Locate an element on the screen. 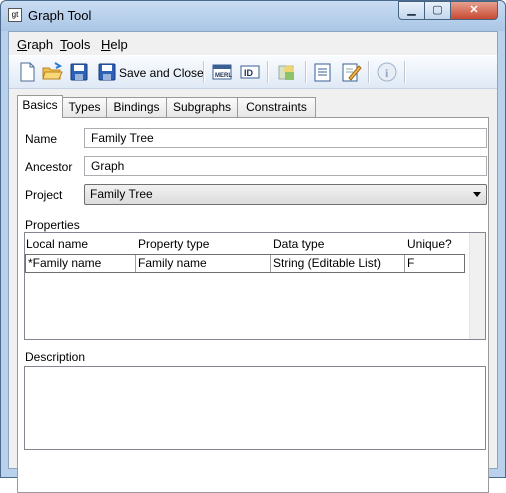 This screenshot has width=506, height=493. menu-bar: Graph Tools Help is located at coordinates (253, 43).